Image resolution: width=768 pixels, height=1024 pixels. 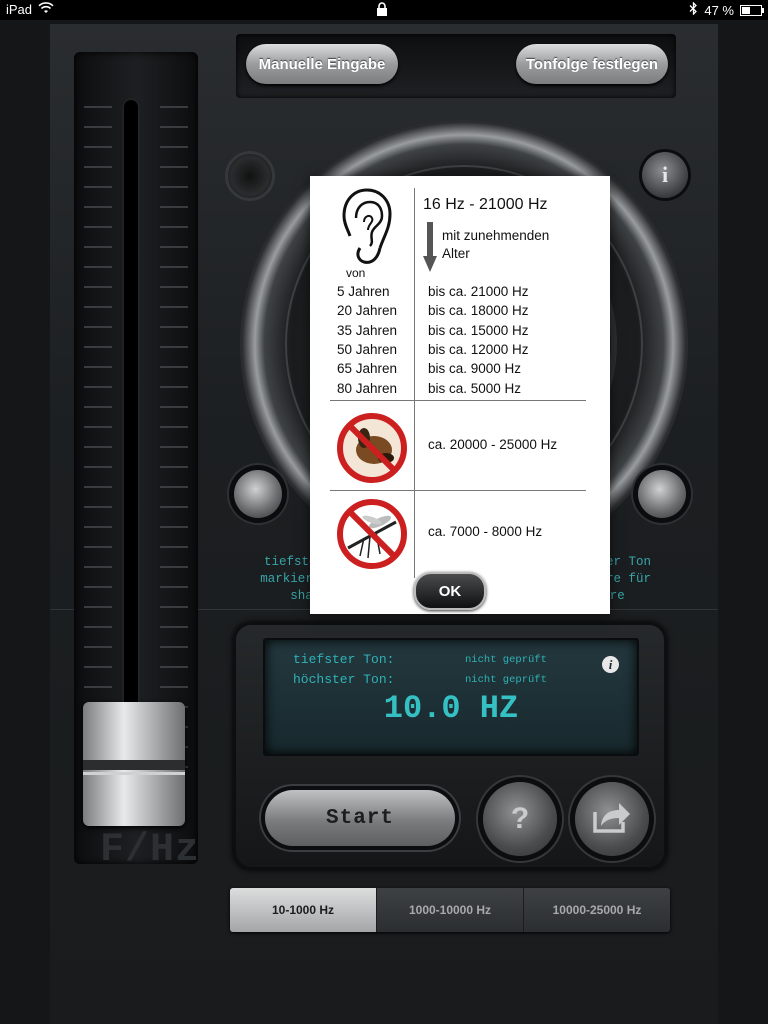 I want to click on battery-icon, so click(x=752, y=10).